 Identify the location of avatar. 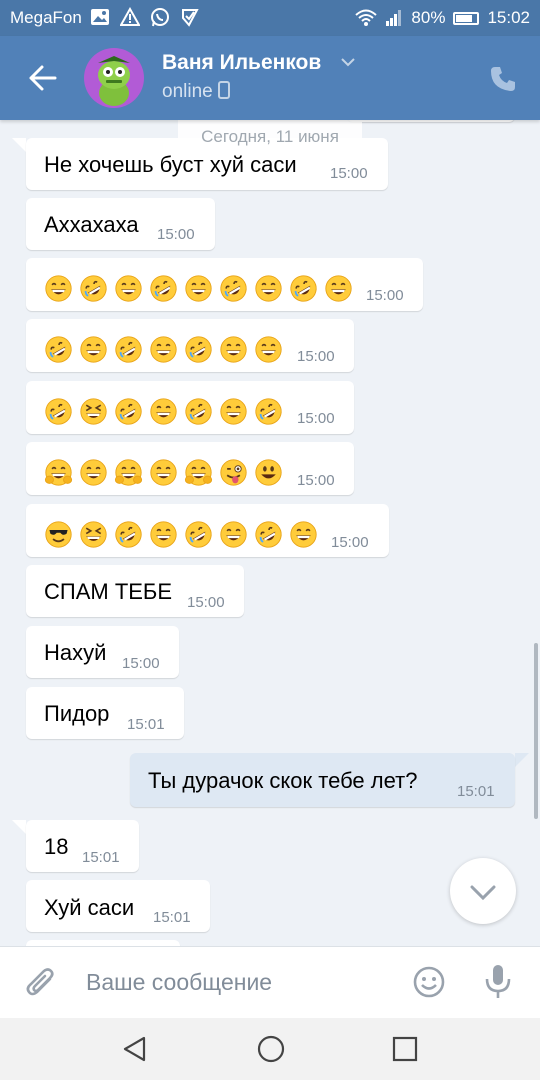
(114, 78).